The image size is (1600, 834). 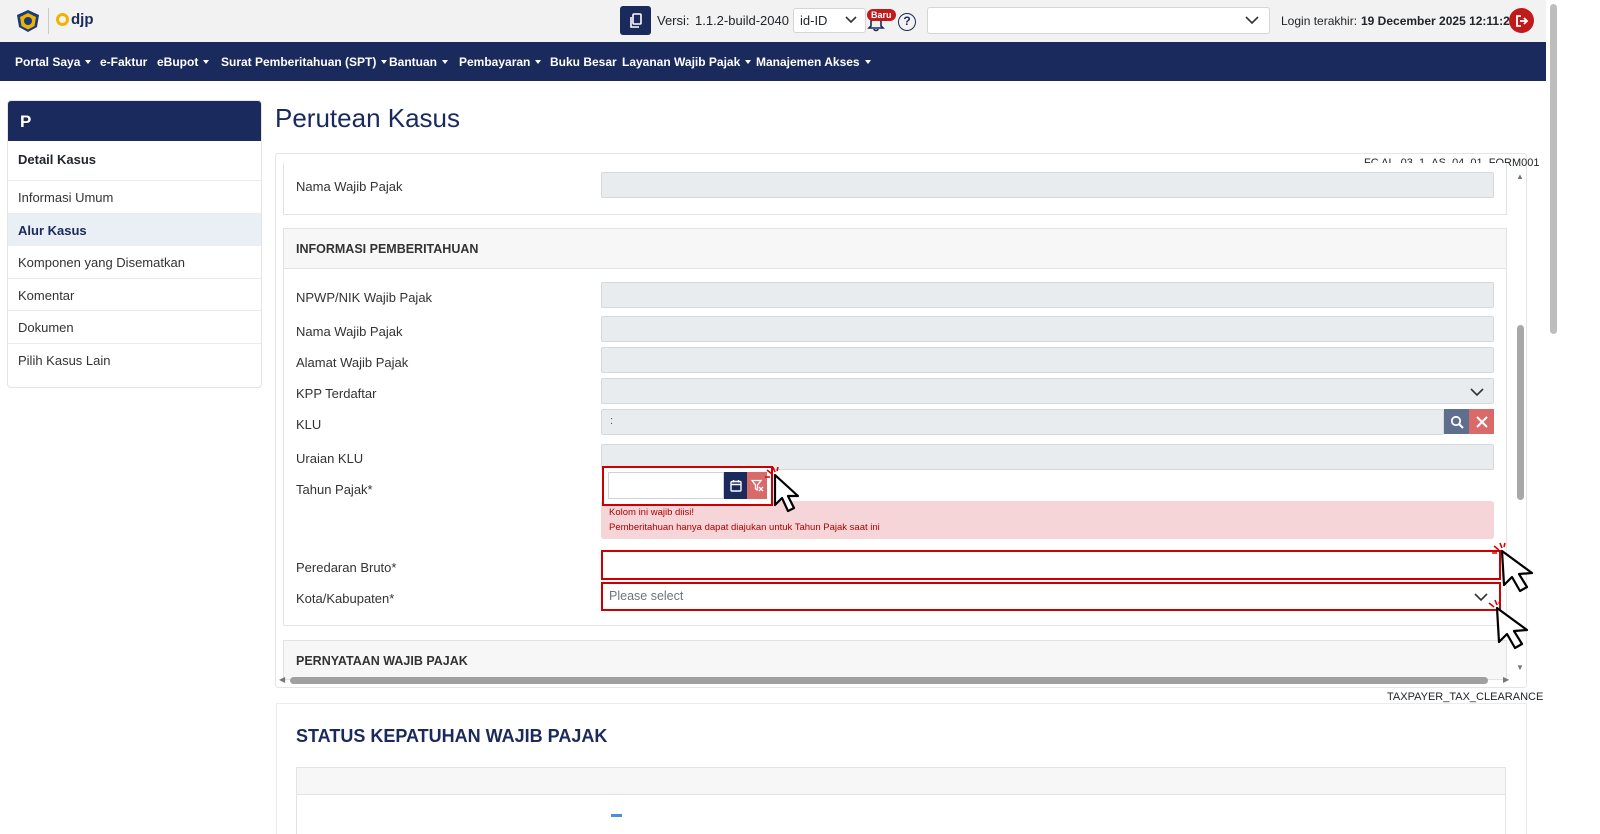 I want to click on sidebar-item-alur-kasus: Alur Kasus, so click(x=134, y=229).